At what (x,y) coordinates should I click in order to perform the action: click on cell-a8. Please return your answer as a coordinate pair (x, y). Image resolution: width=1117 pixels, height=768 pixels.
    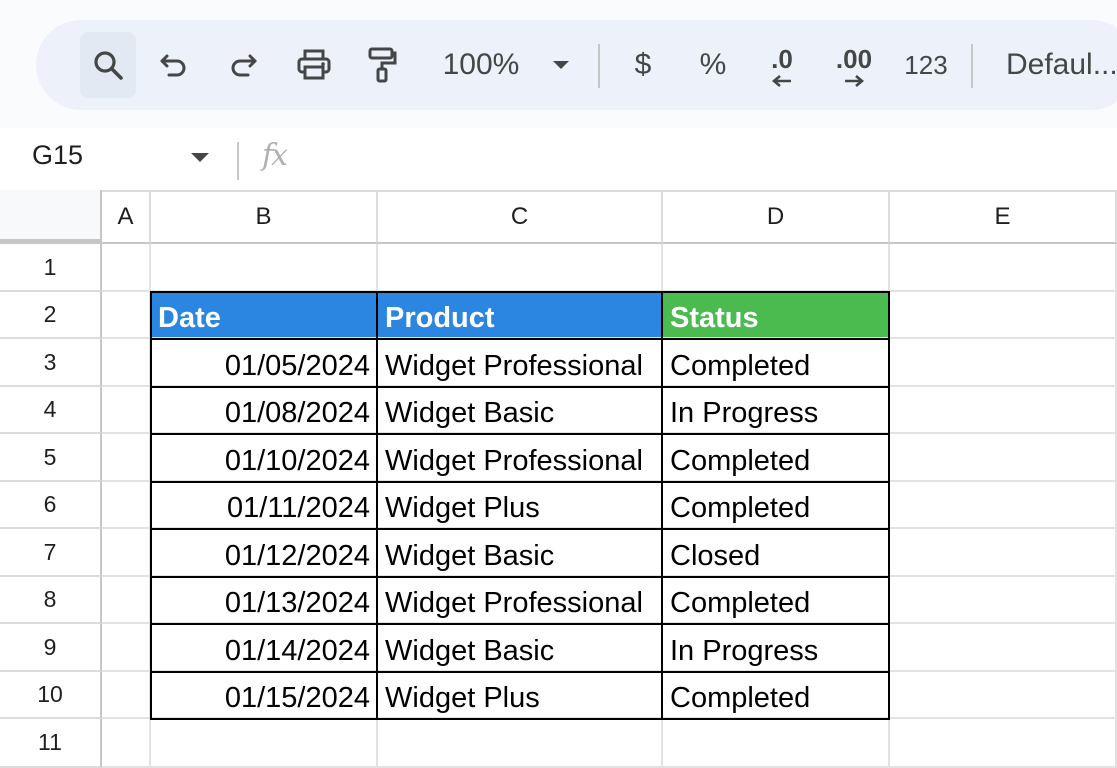
    Looking at the image, I should click on (126, 600).